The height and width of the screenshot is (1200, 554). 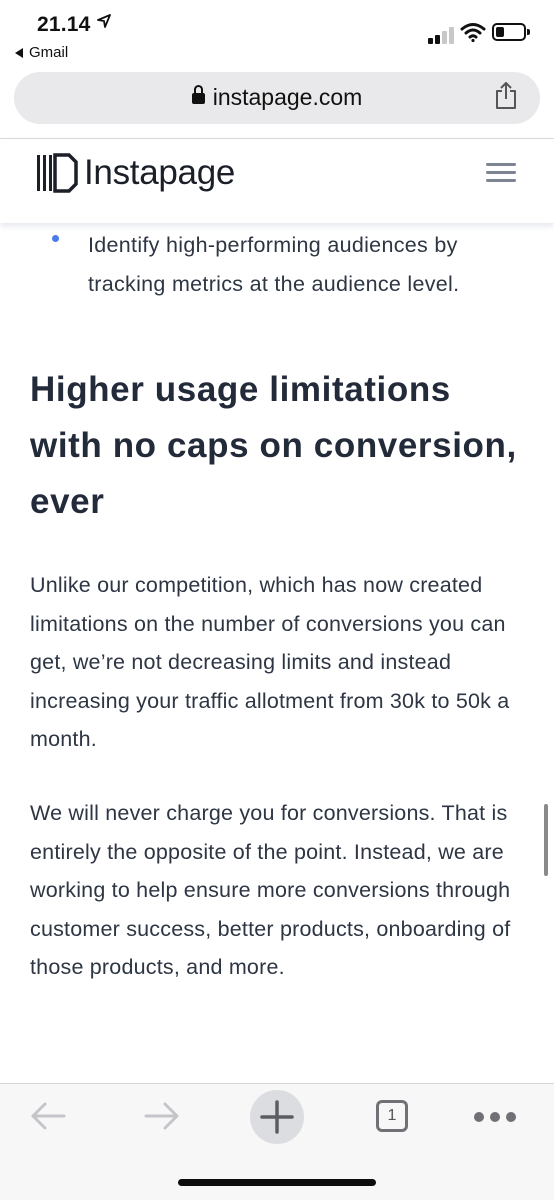 What do you see at coordinates (160, 172) in the screenshot?
I see `logo-text: Instapage` at bounding box center [160, 172].